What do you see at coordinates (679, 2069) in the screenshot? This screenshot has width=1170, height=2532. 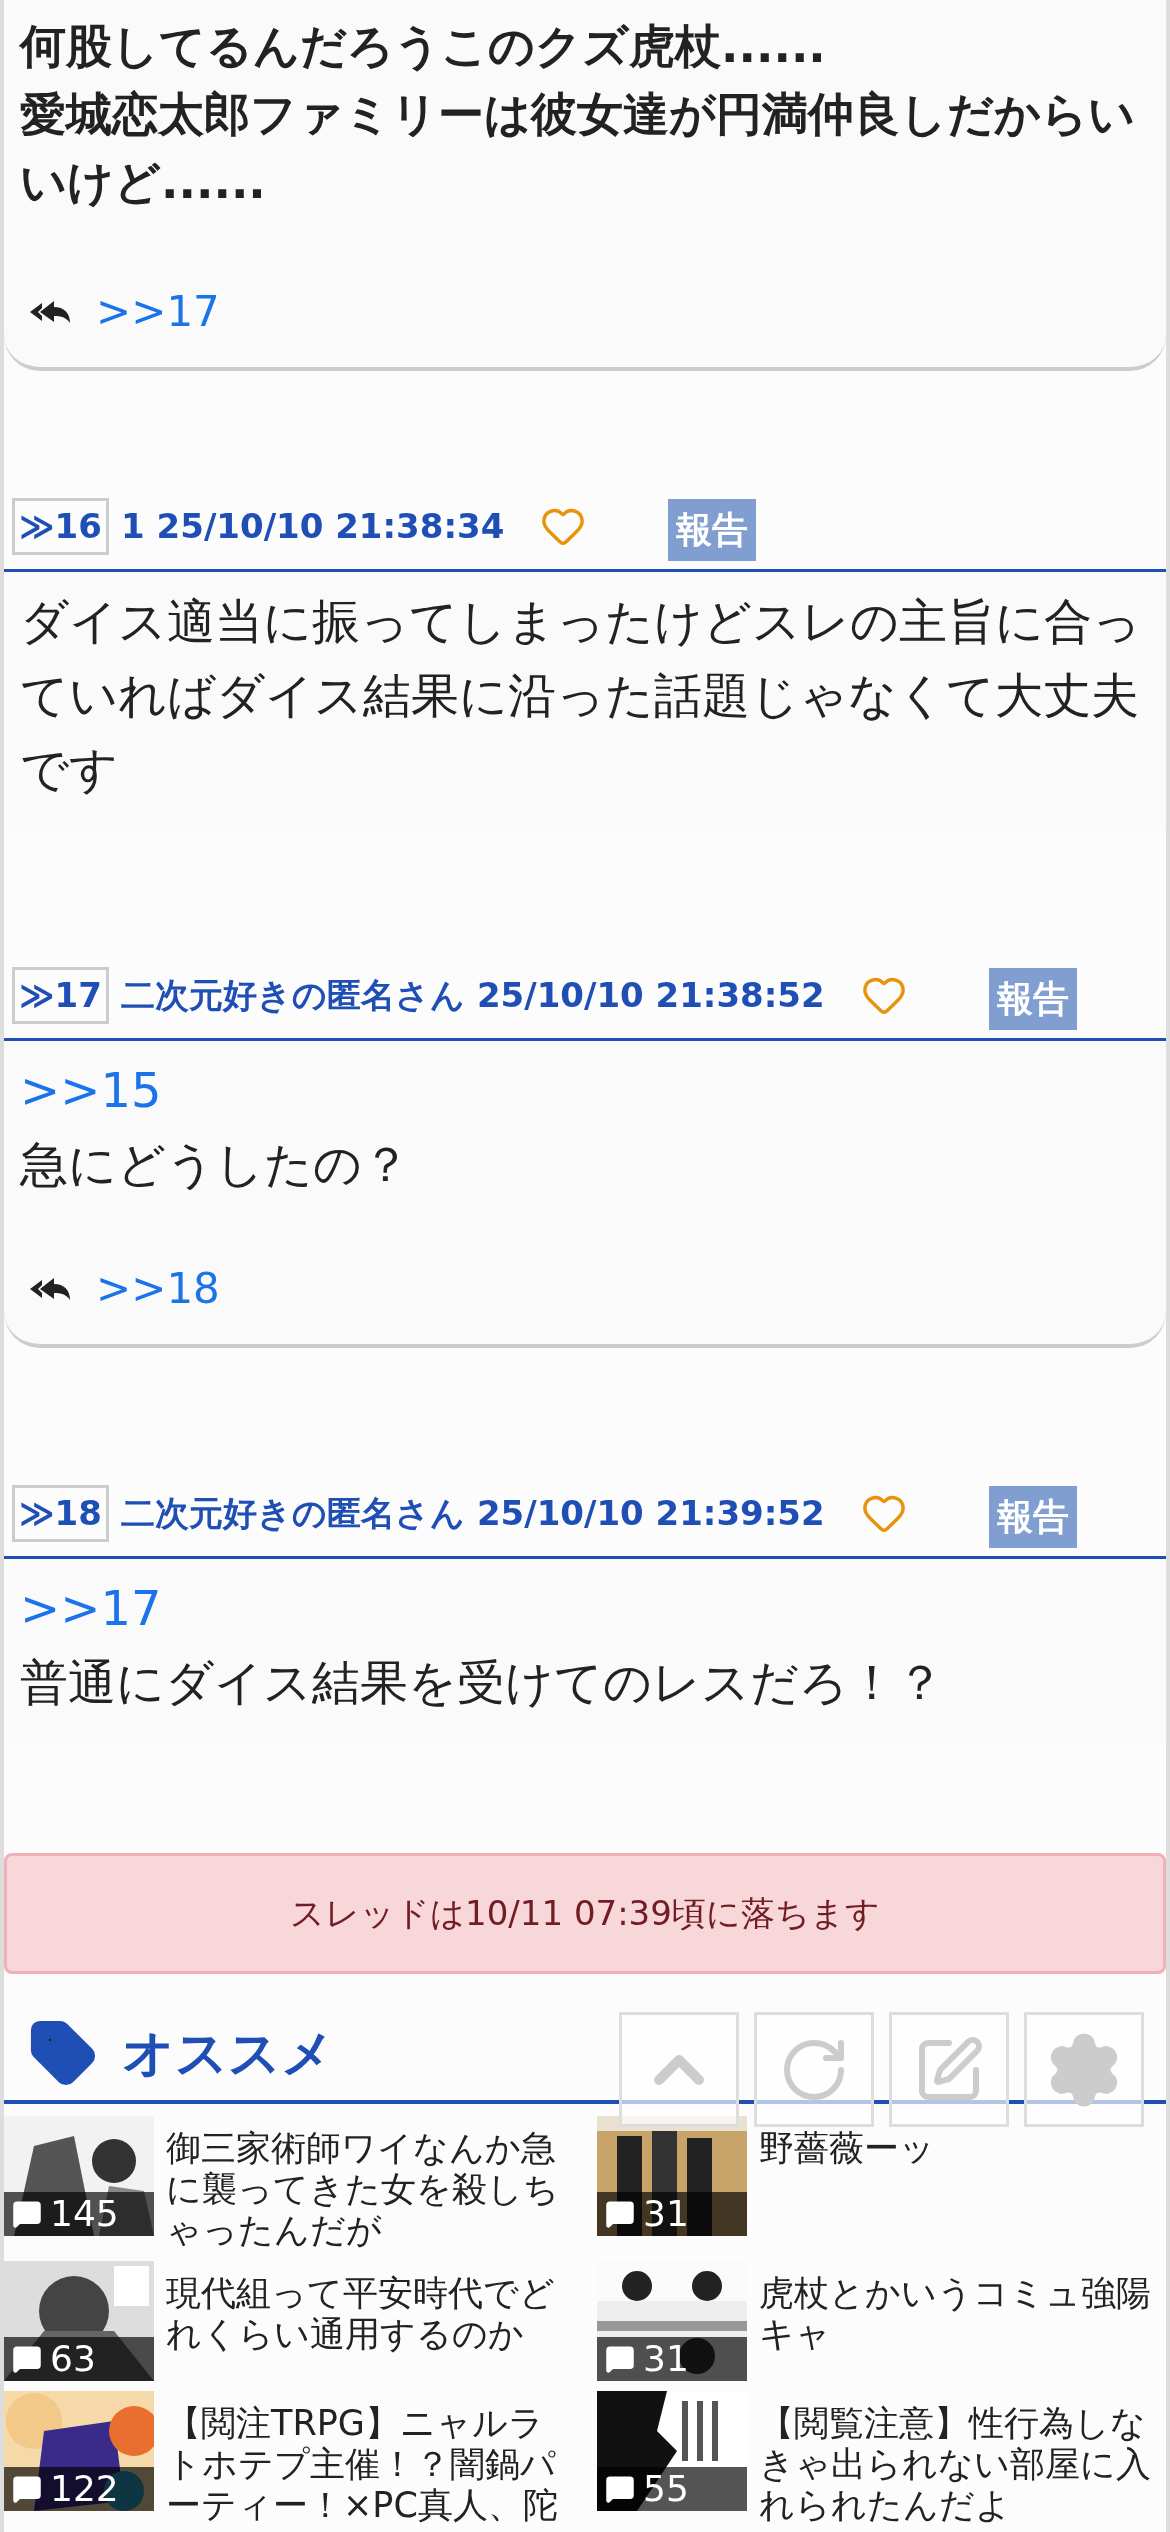 I see `scroll-top-button` at bounding box center [679, 2069].